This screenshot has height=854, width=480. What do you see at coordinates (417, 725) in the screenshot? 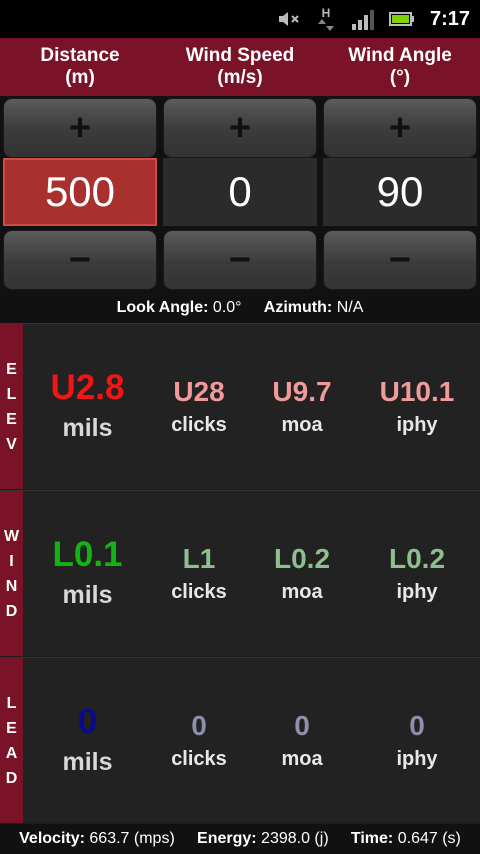
I see `lead-iphy-value: 0` at bounding box center [417, 725].